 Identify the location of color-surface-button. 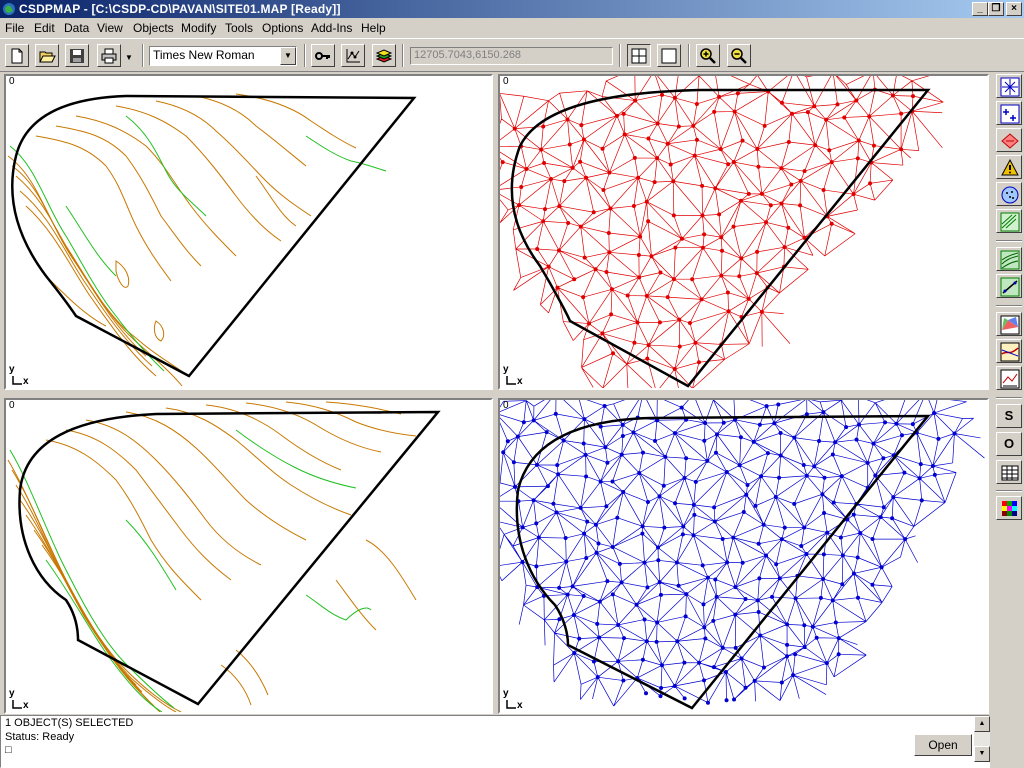
(1009, 324).